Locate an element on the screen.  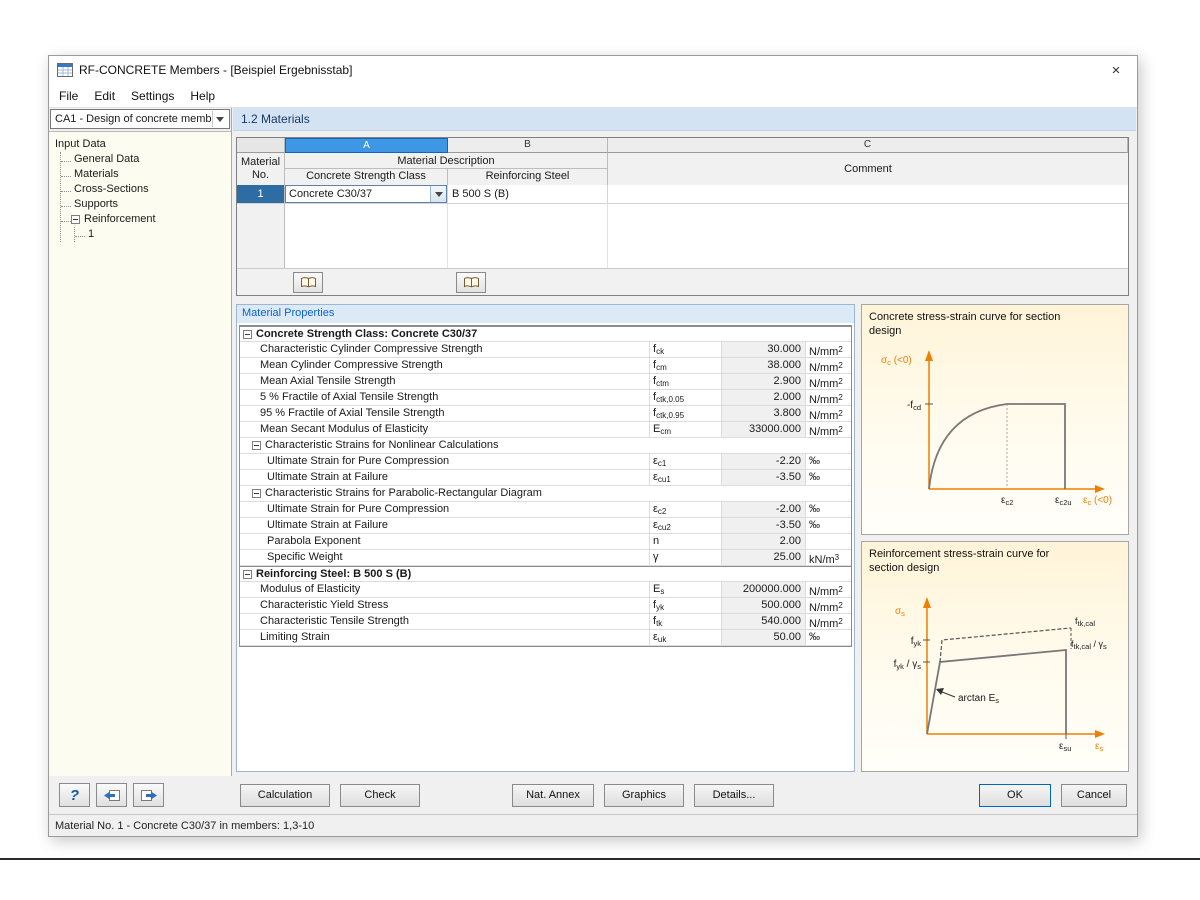
header-material: Material is located at coordinates (260, 162).